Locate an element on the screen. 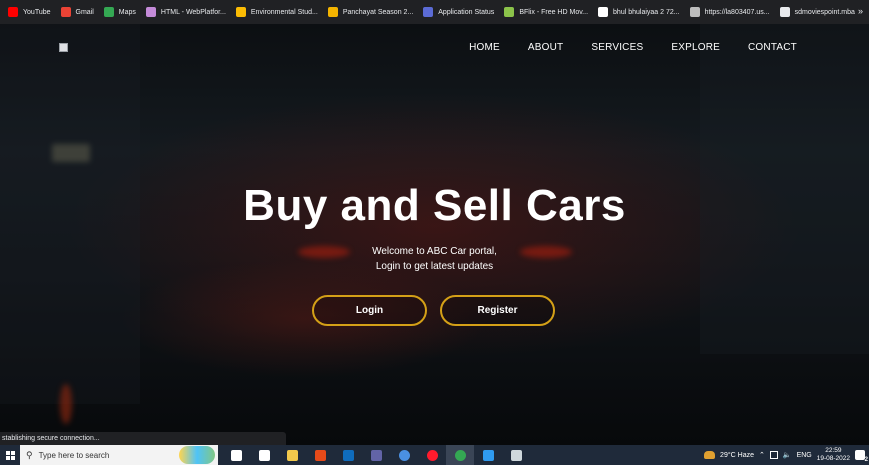  bookmark-label: Maps is located at coordinates (127, 12).